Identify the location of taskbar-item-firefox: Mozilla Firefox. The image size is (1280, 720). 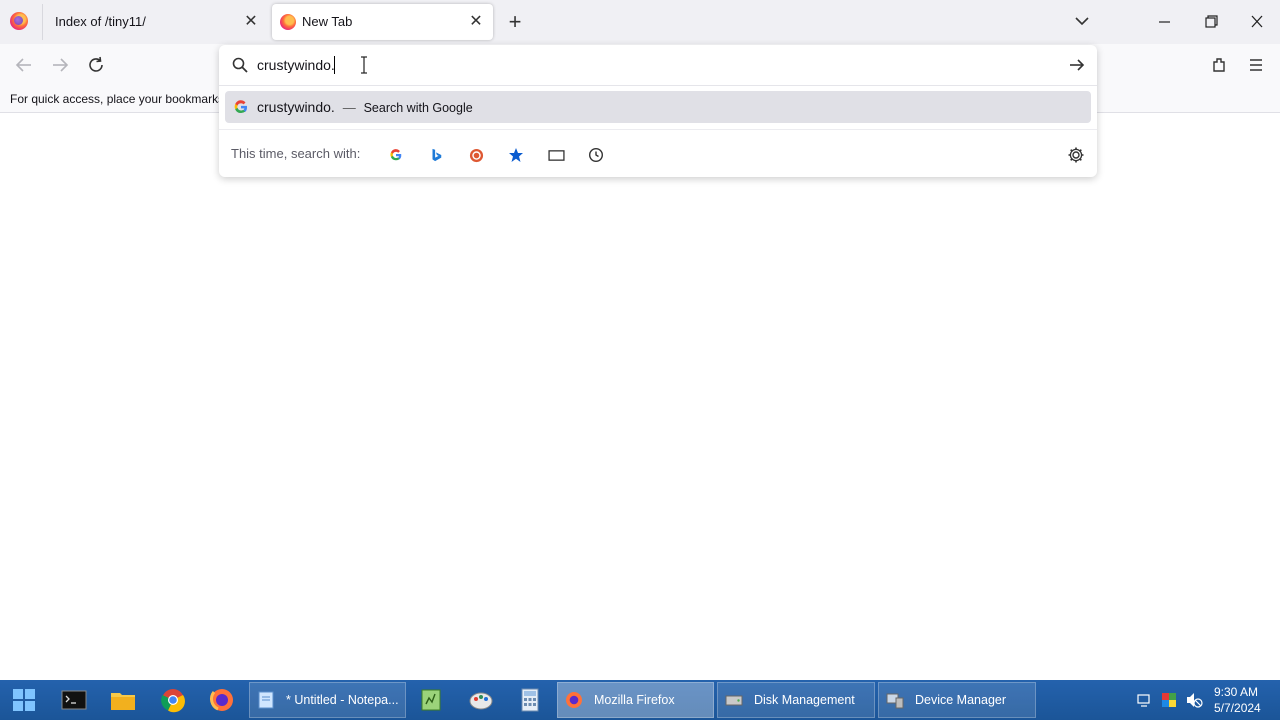
(635, 700).